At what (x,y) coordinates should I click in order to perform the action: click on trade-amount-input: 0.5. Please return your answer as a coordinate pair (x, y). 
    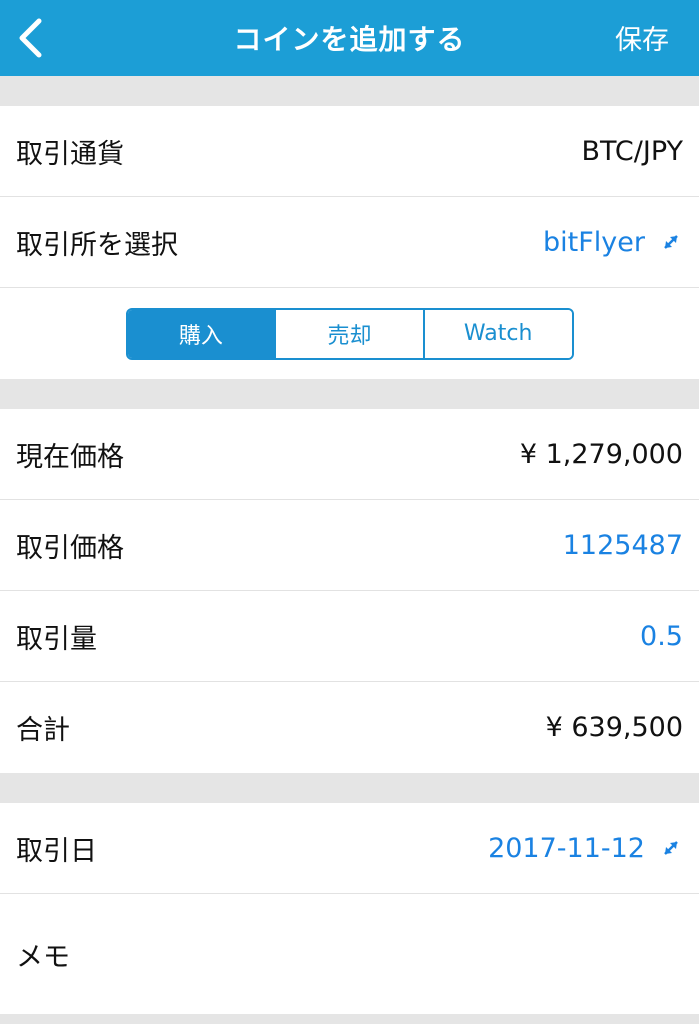
    Looking at the image, I should click on (661, 636).